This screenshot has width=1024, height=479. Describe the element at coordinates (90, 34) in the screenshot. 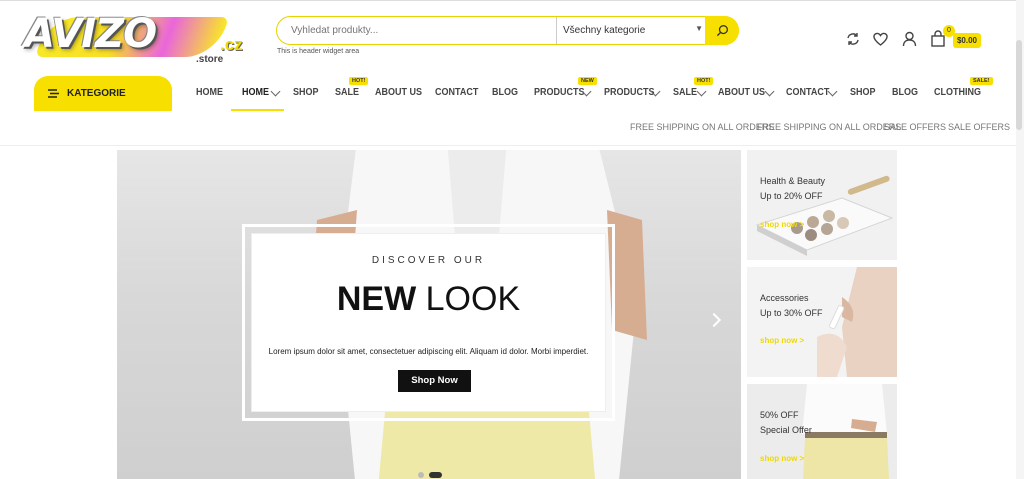

I see `logo-text: AVIZO` at that location.